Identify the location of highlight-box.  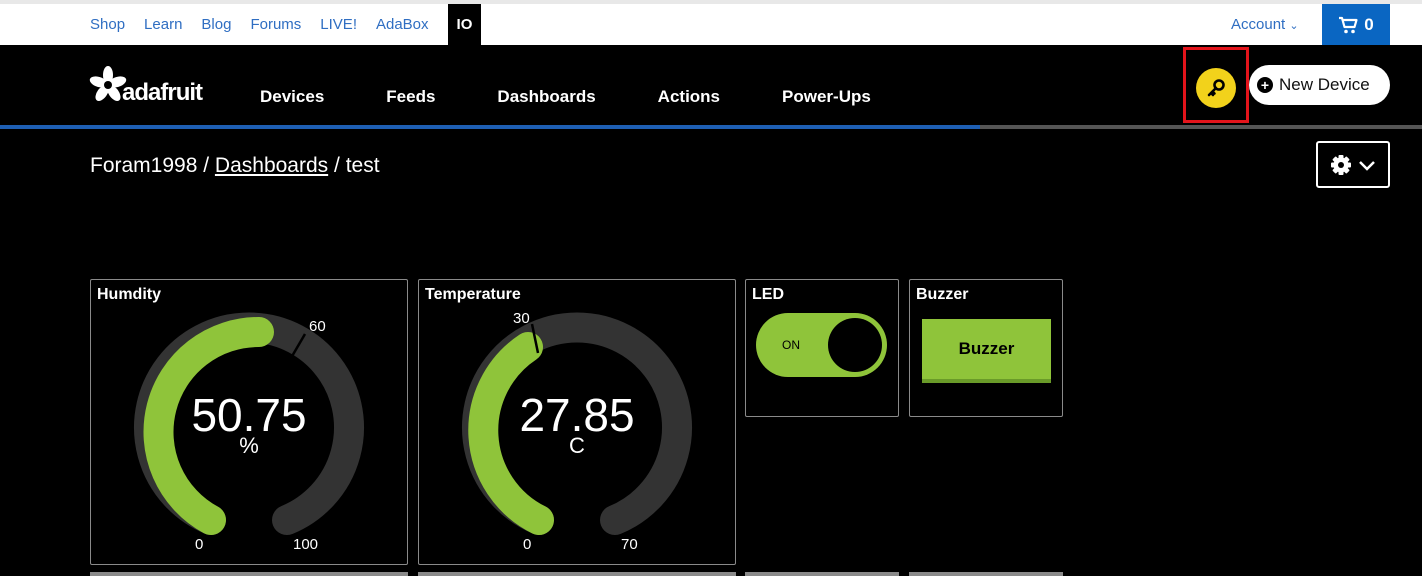
(1216, 85).